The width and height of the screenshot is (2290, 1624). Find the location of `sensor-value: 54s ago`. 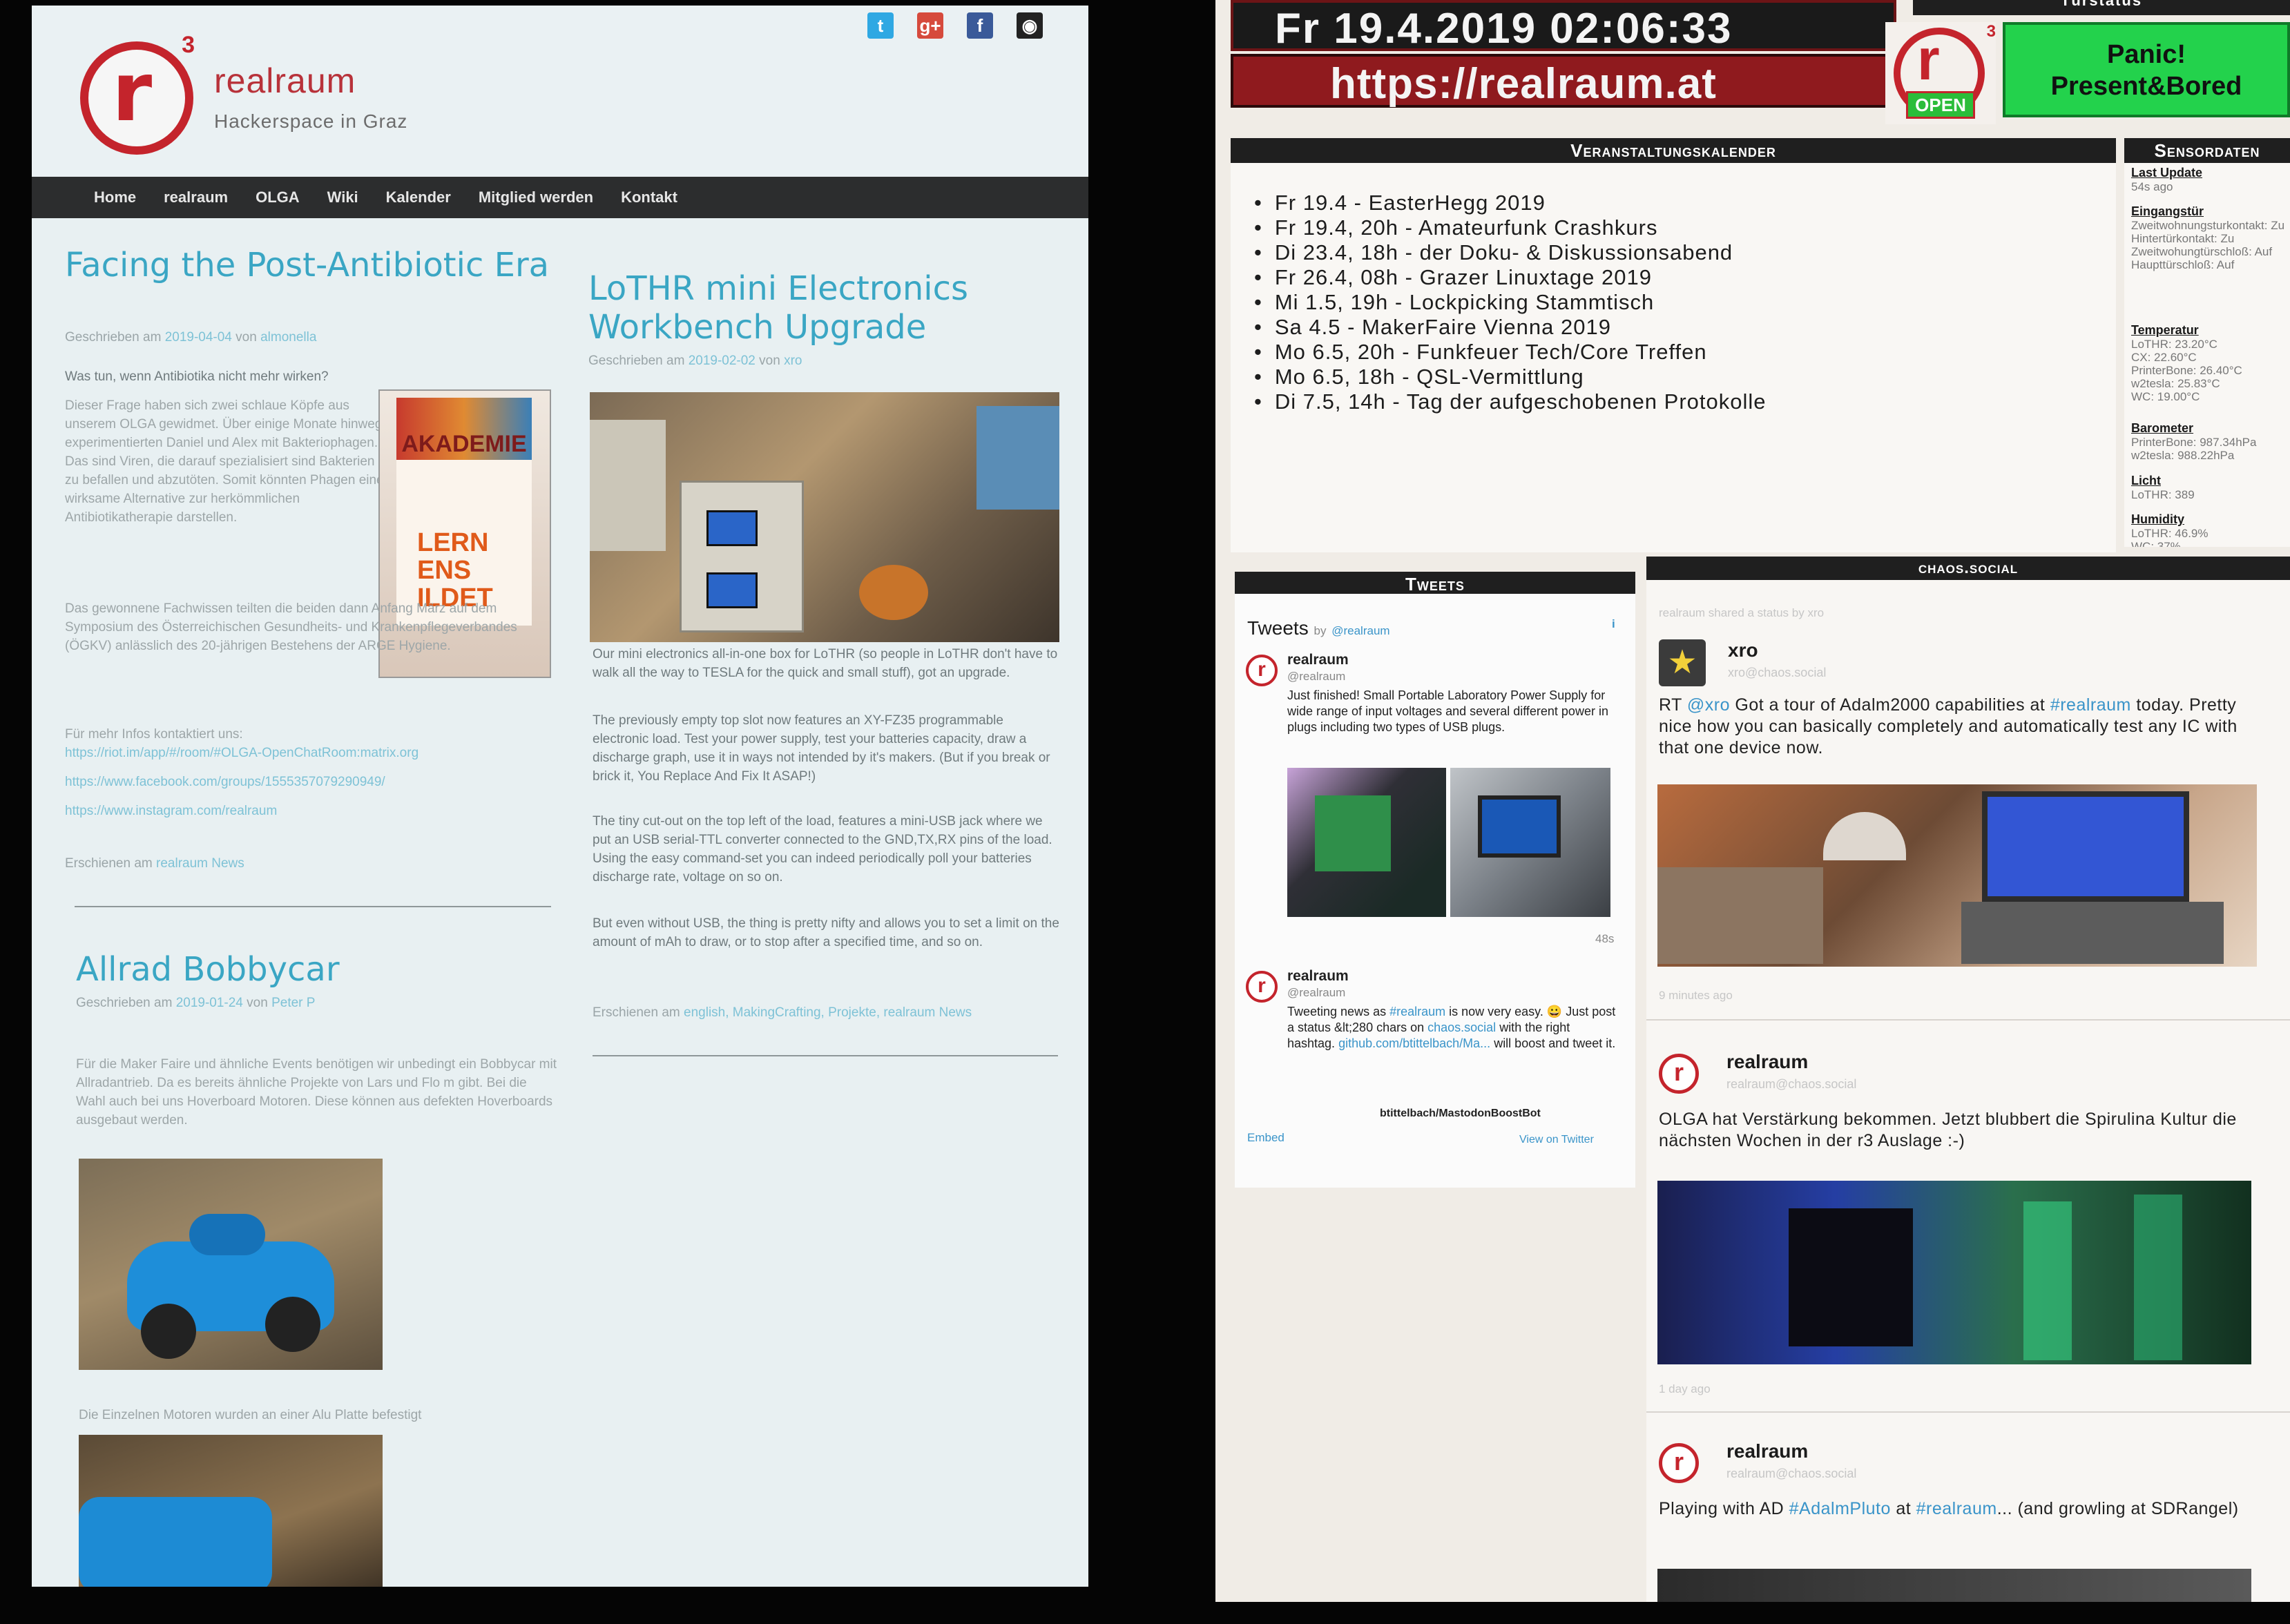

sensor-value: 54s ago is located at coordinates (2152, 186).